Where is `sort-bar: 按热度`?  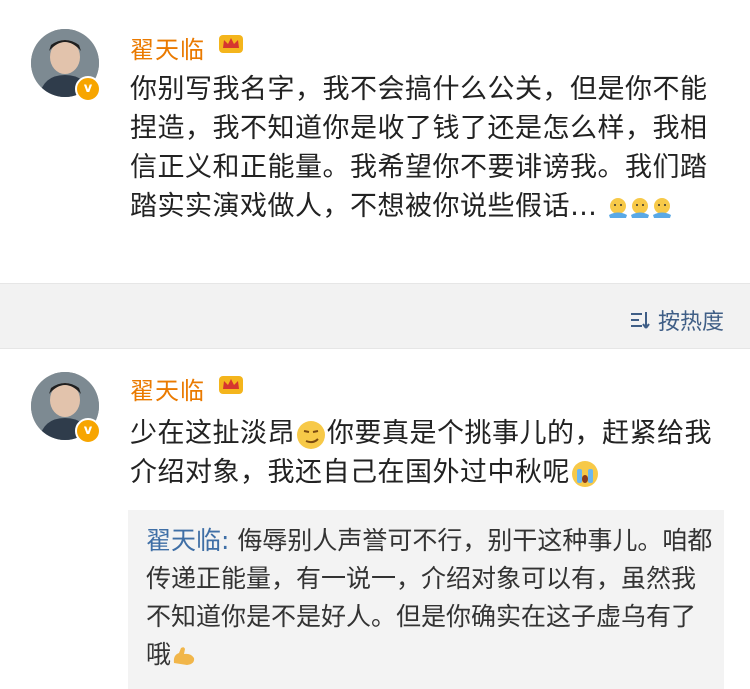 sort-bar: 按热度 is located at coordinates (375, 316).